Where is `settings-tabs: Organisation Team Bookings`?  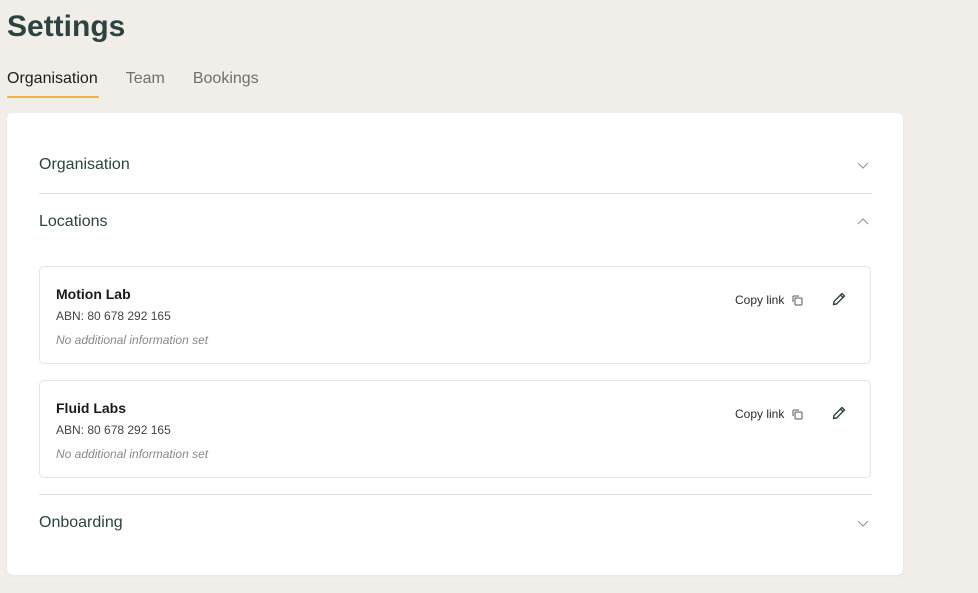 settings-tabs: Organisation Team Bookings is located at coordinates (147, 84).